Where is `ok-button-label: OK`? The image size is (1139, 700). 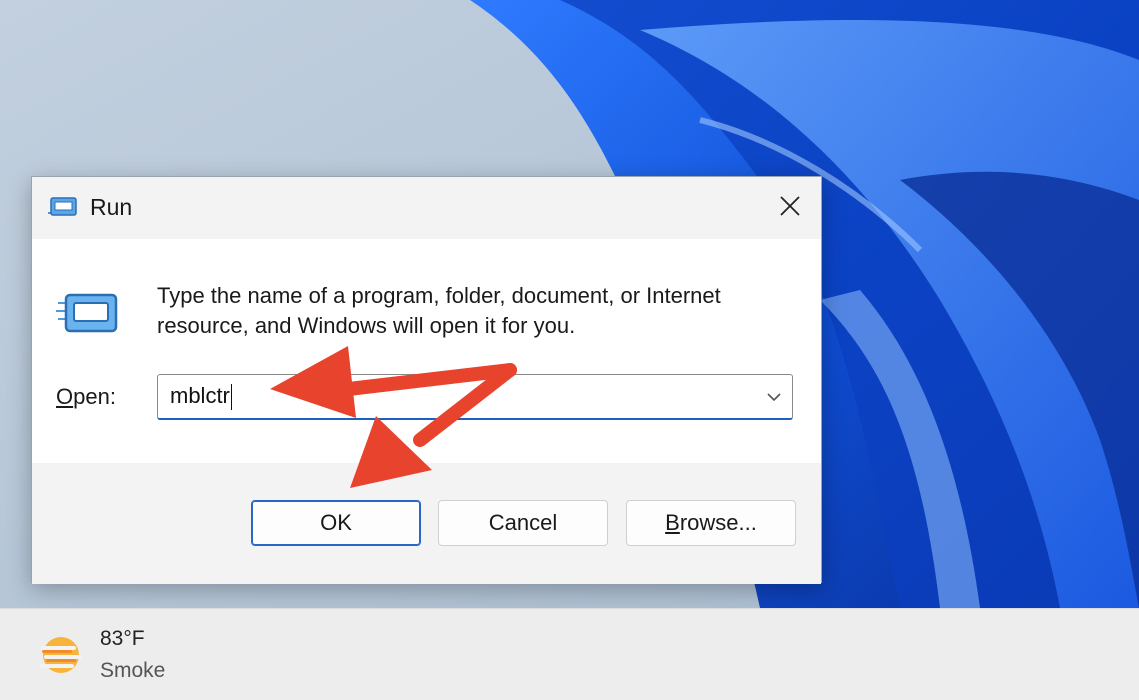
ok-button-label: OK is located at coordinates (336, 522).